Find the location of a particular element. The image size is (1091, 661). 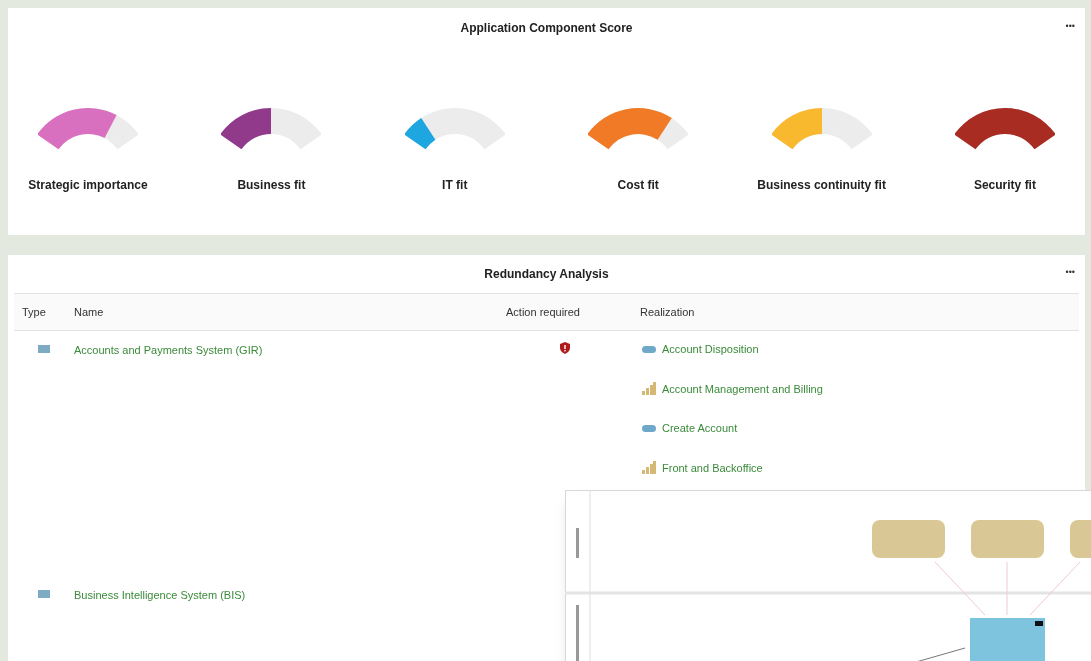

gauge-label: Security fit is located at coordinates (1004, 185).